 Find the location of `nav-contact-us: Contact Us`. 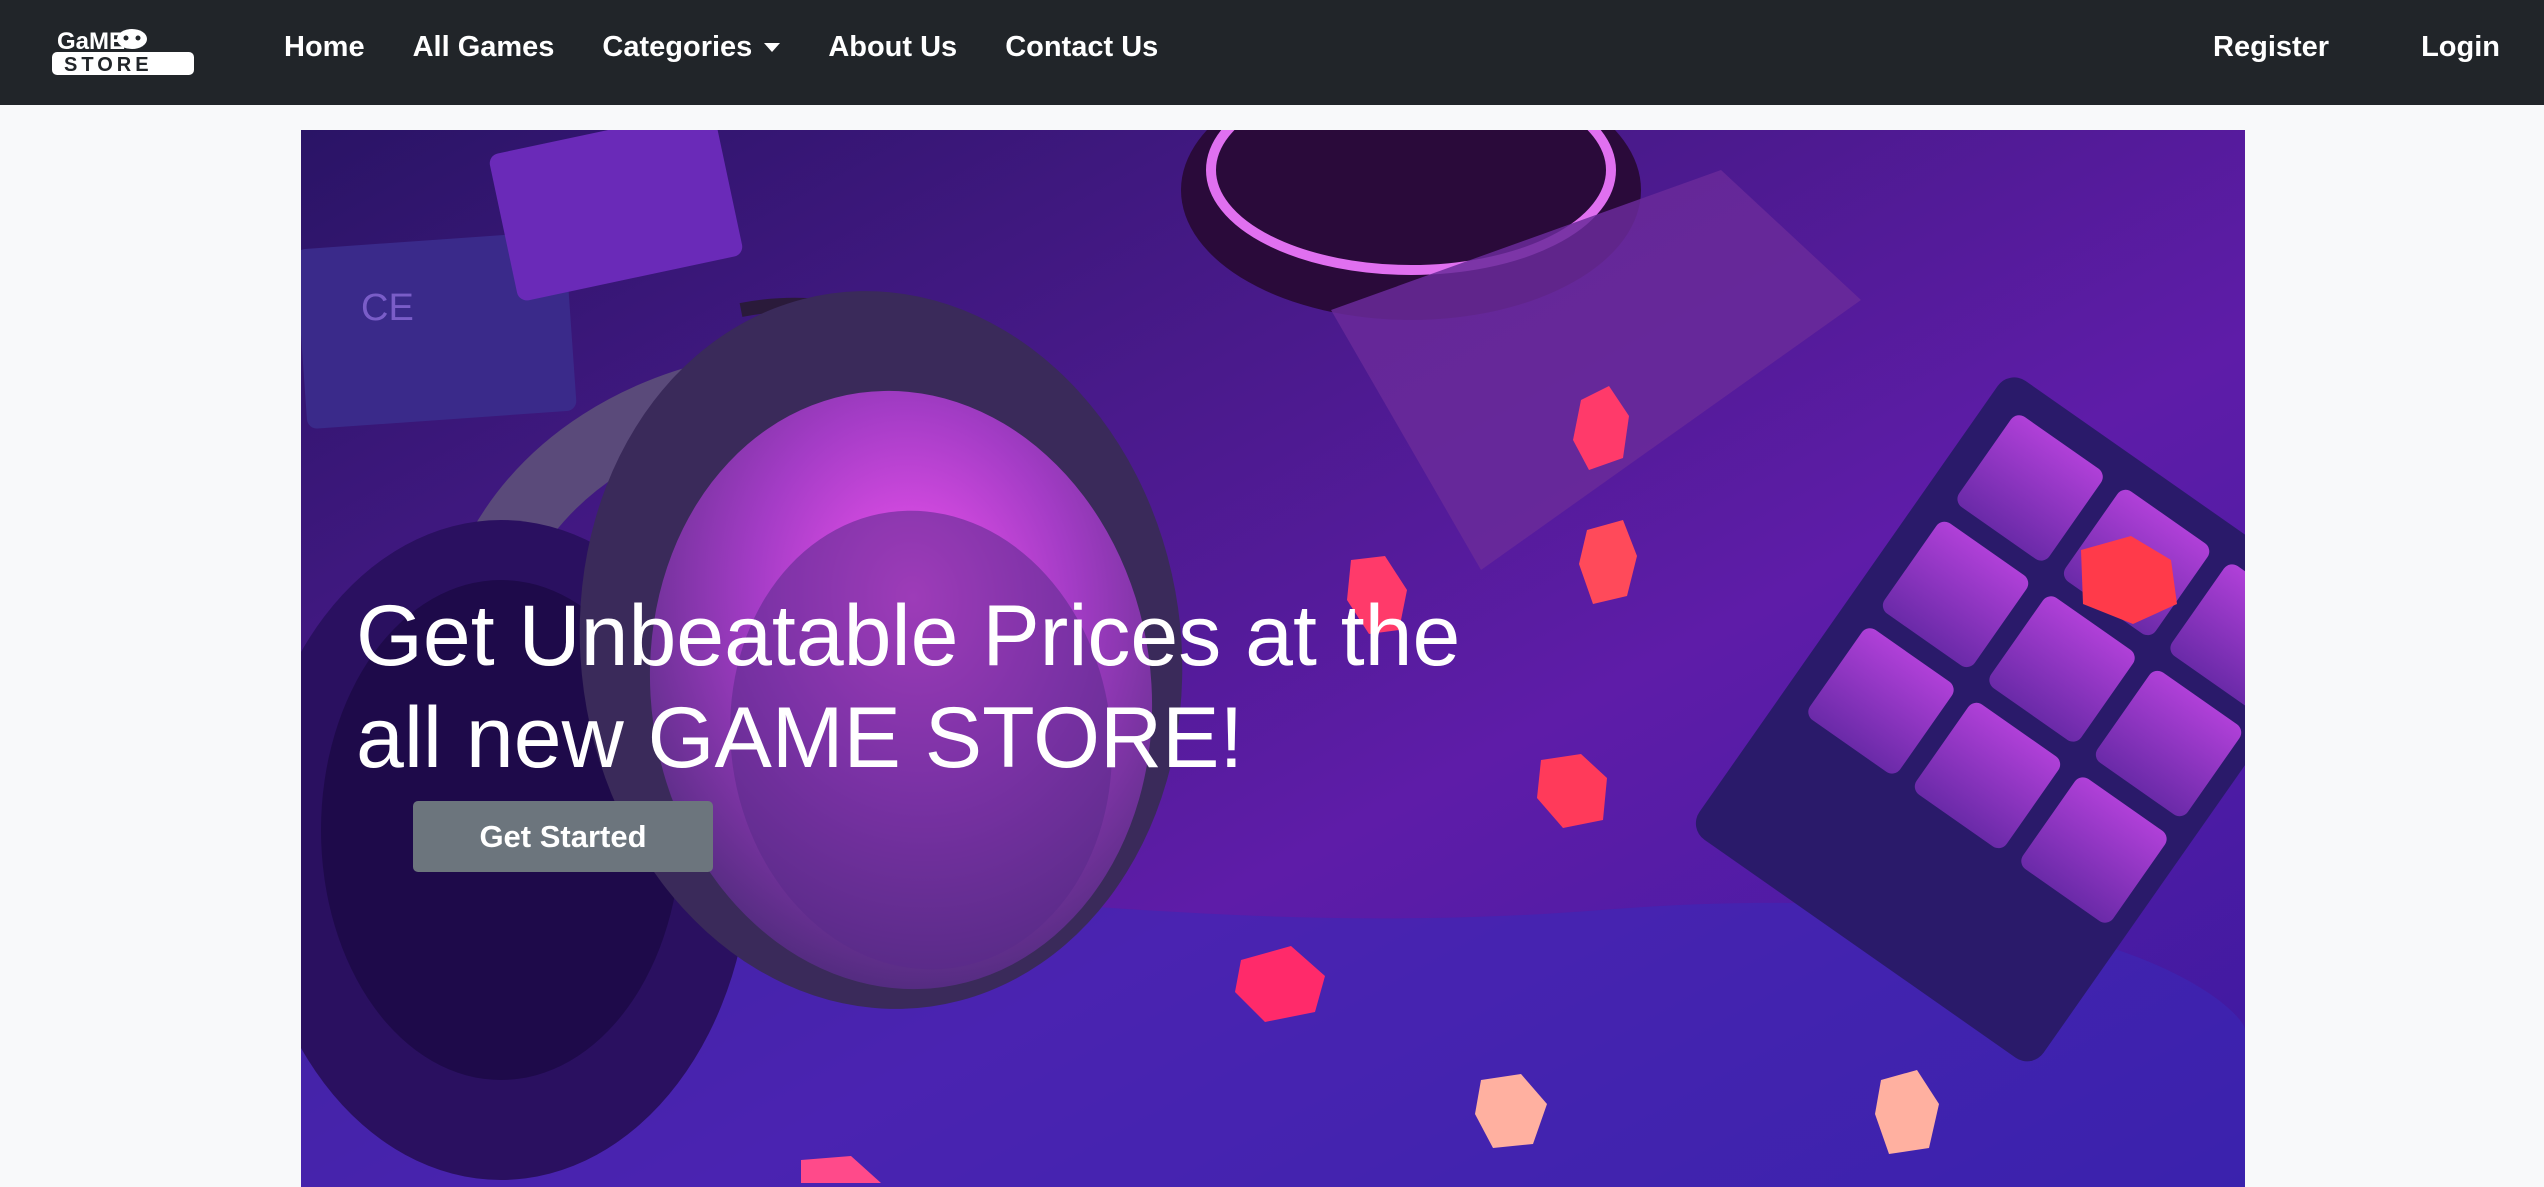

nav-contact-us: Contact Us is located at coordinates (1081, 47).